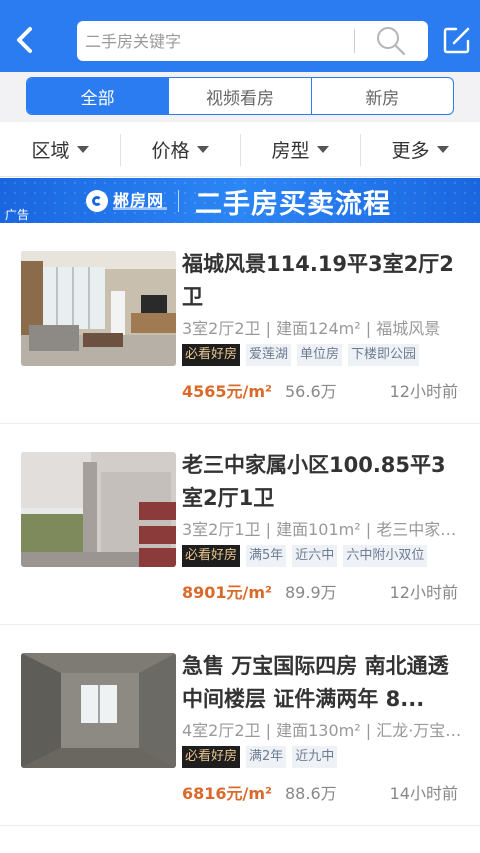  I want to click on segmented-tabs: 全部 视频看房 新房, so click(240, 96).